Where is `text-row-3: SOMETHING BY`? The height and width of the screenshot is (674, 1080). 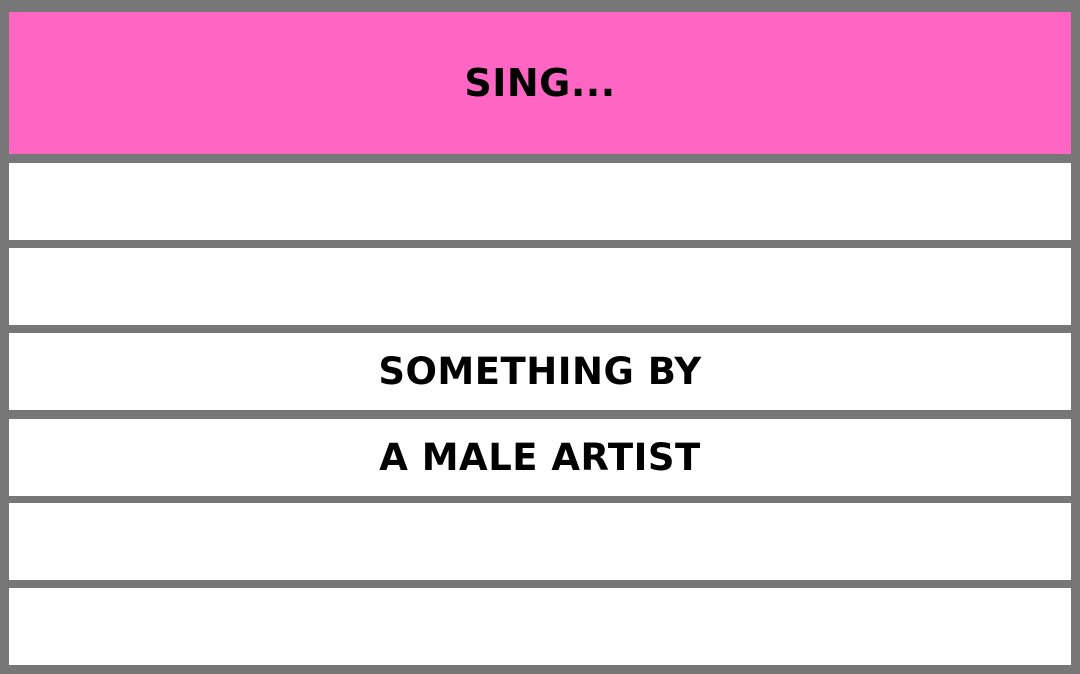
text-row-3: SOMETHING BY is located at coordinates (540, 371).